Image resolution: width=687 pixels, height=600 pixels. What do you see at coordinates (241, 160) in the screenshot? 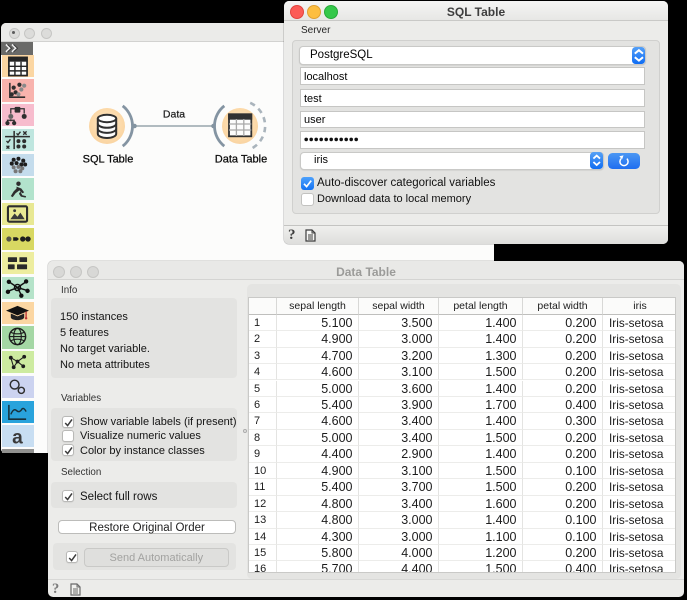
I see `svg-text: Data Table` at bounding box center [241, 160].